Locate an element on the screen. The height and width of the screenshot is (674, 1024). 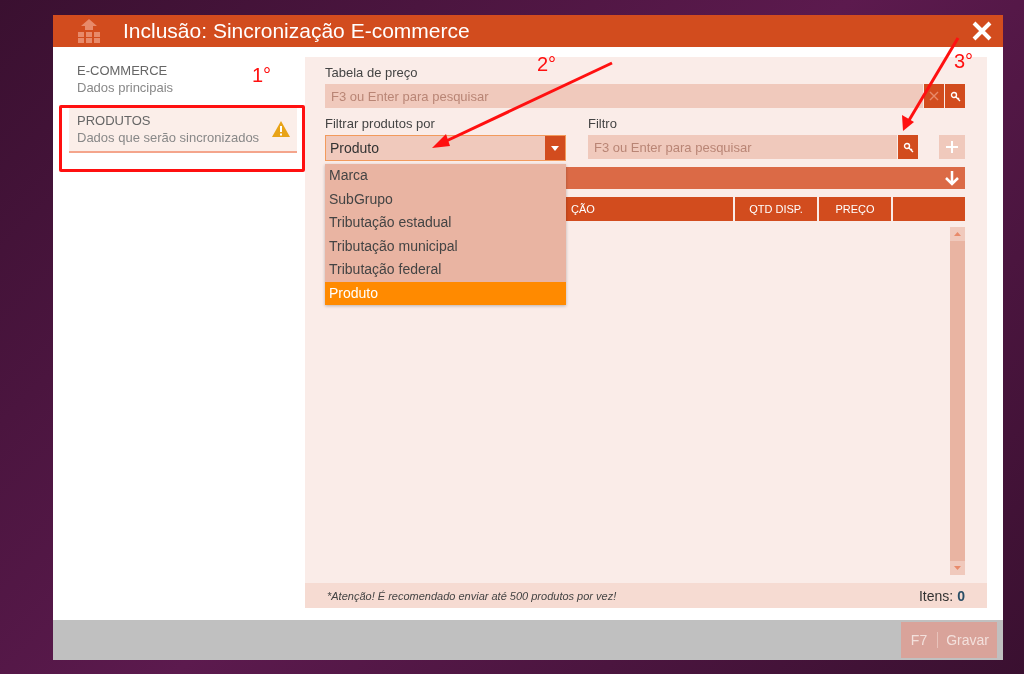
plus-icon is located at coordinates (952, 147).